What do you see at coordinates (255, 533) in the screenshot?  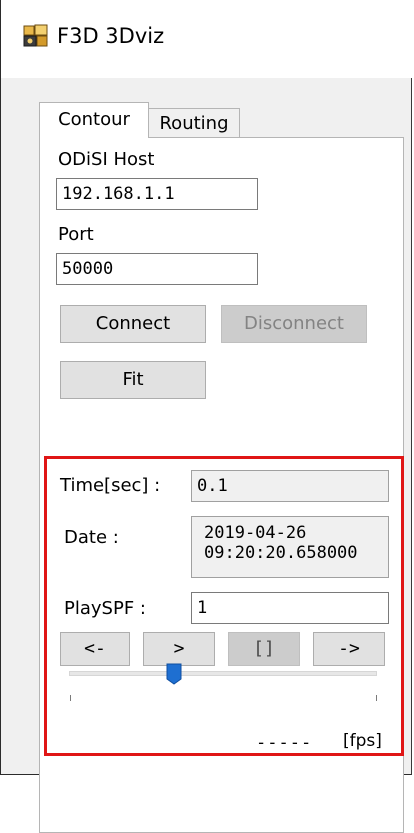 I see `date-line-1: 2019-04-26` at bounding box center [255, 533].